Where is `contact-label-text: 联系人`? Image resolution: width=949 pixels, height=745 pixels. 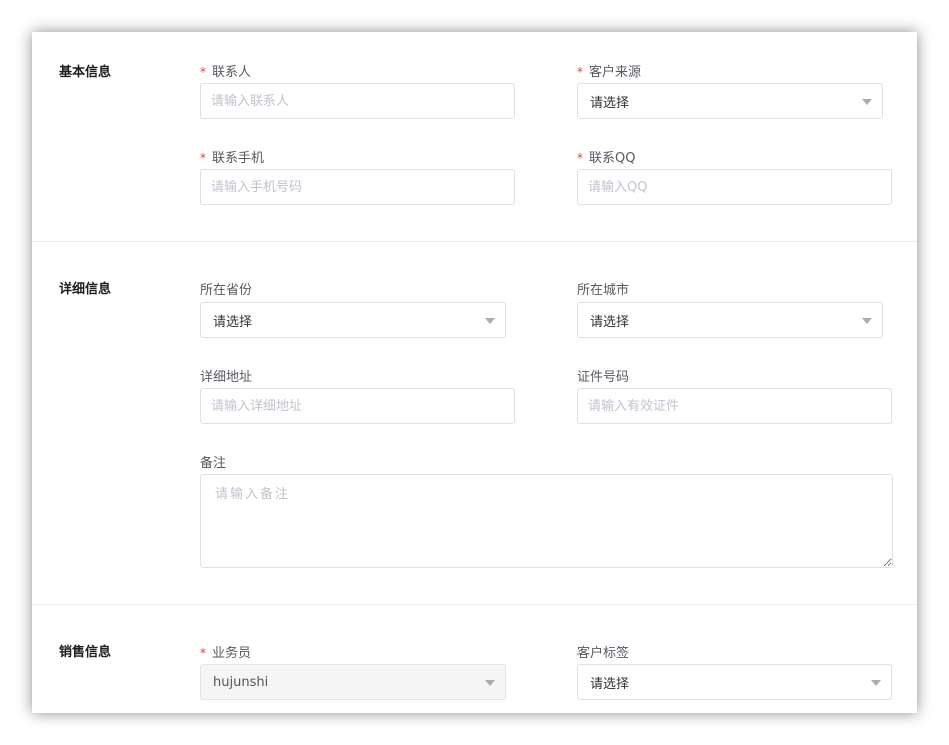 contact-label-text: 联系人 is located at coordinates (232, 72).